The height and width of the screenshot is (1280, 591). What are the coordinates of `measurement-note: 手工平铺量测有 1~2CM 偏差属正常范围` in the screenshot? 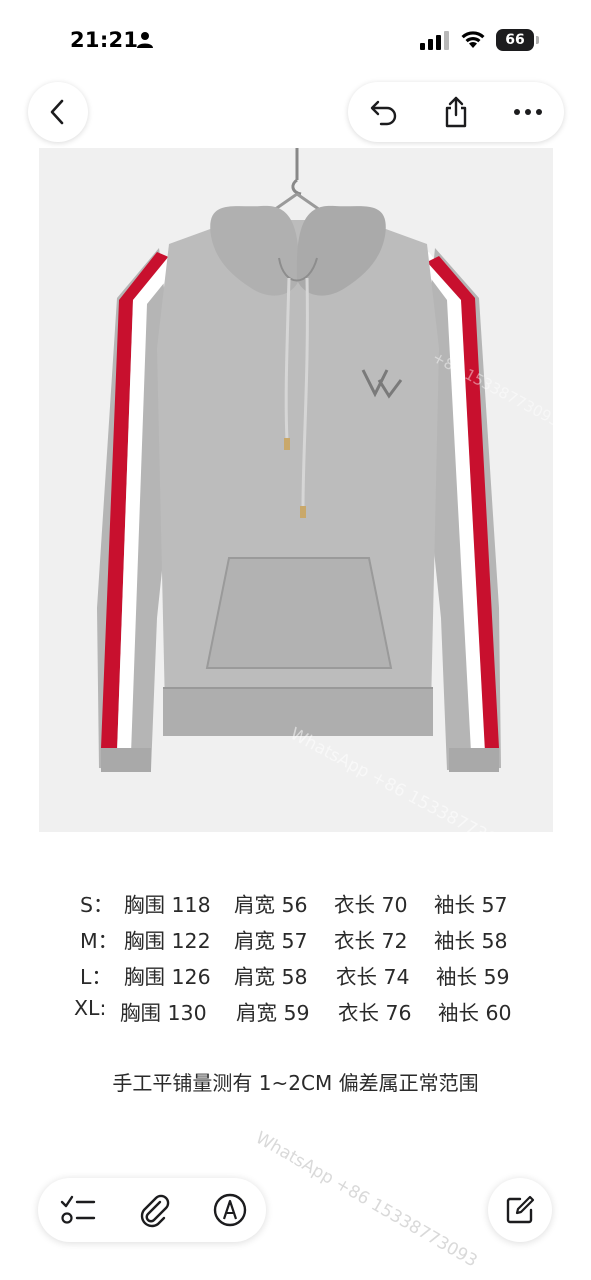 It's located at (295, 1083).